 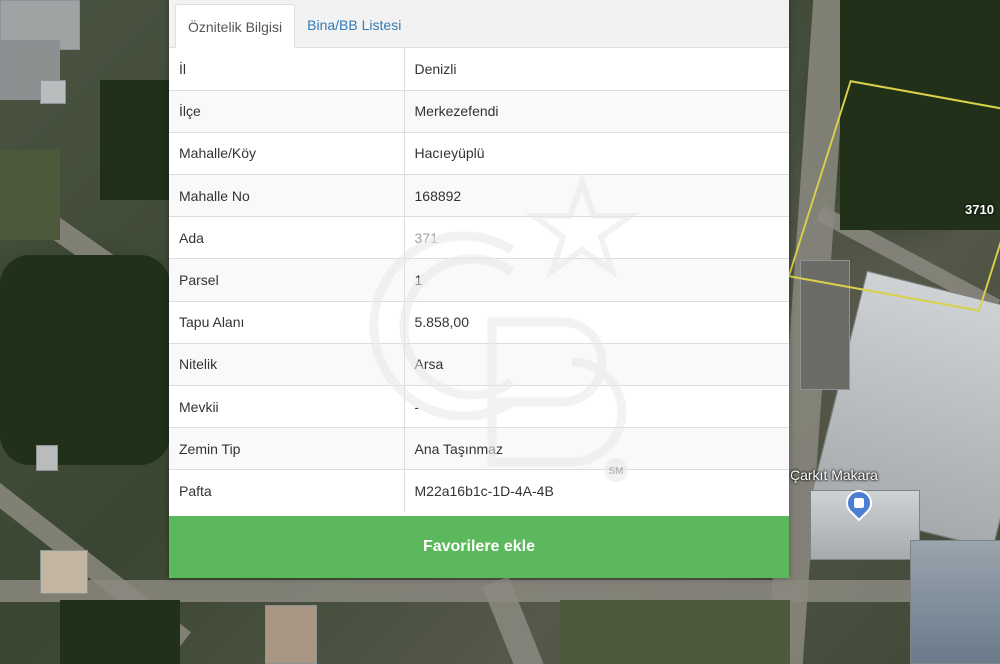 I want to click on table-row: Zemin Tip Ana Taşınmaz, so click(x=479, y=448).